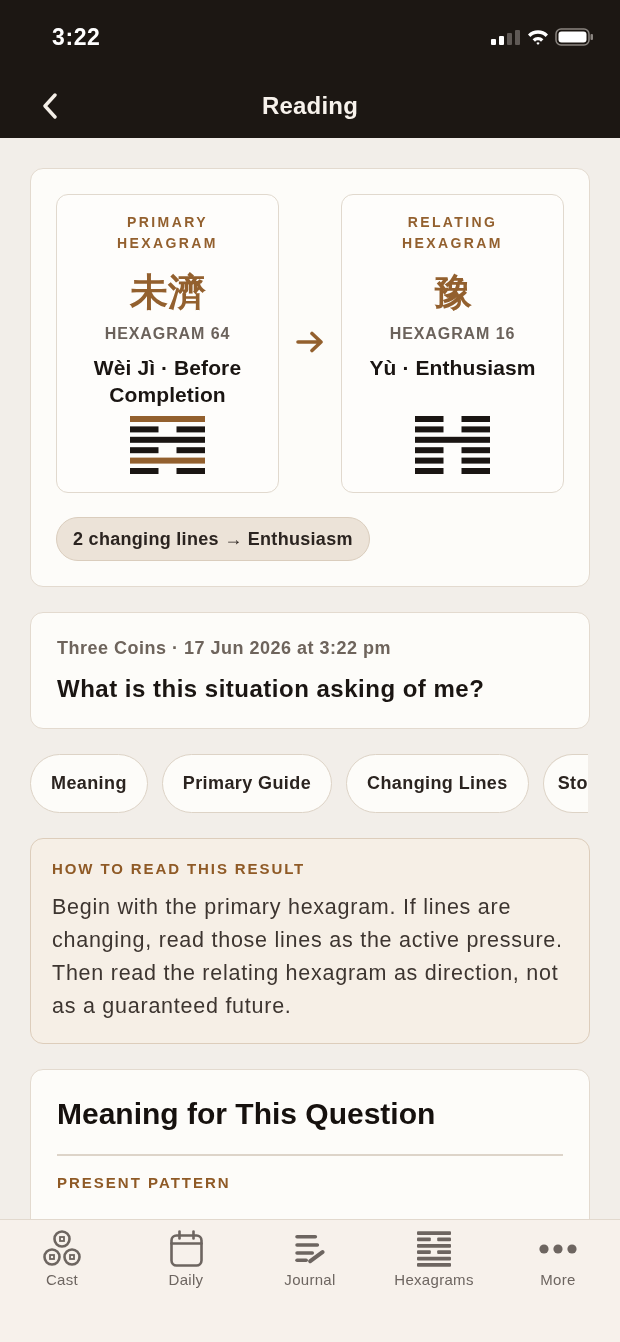  I want to click on guide-text: Begin with the primary hexagram. If lines are changing, read those lines as the active pressure. Then read the relating hexagram as direction, not as a guaranteed future., so click(308, 957).